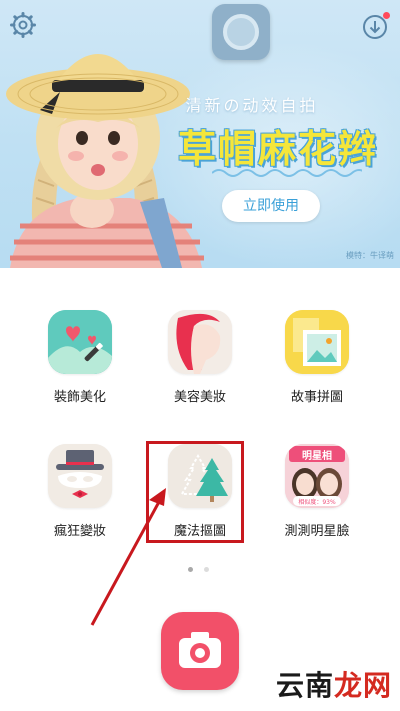 The image size is (400, 711). What do you see at coordinates (317, 531) in the screenshot?
I see `feature-label: 測測明星臉` at bounding box center [317, 531].